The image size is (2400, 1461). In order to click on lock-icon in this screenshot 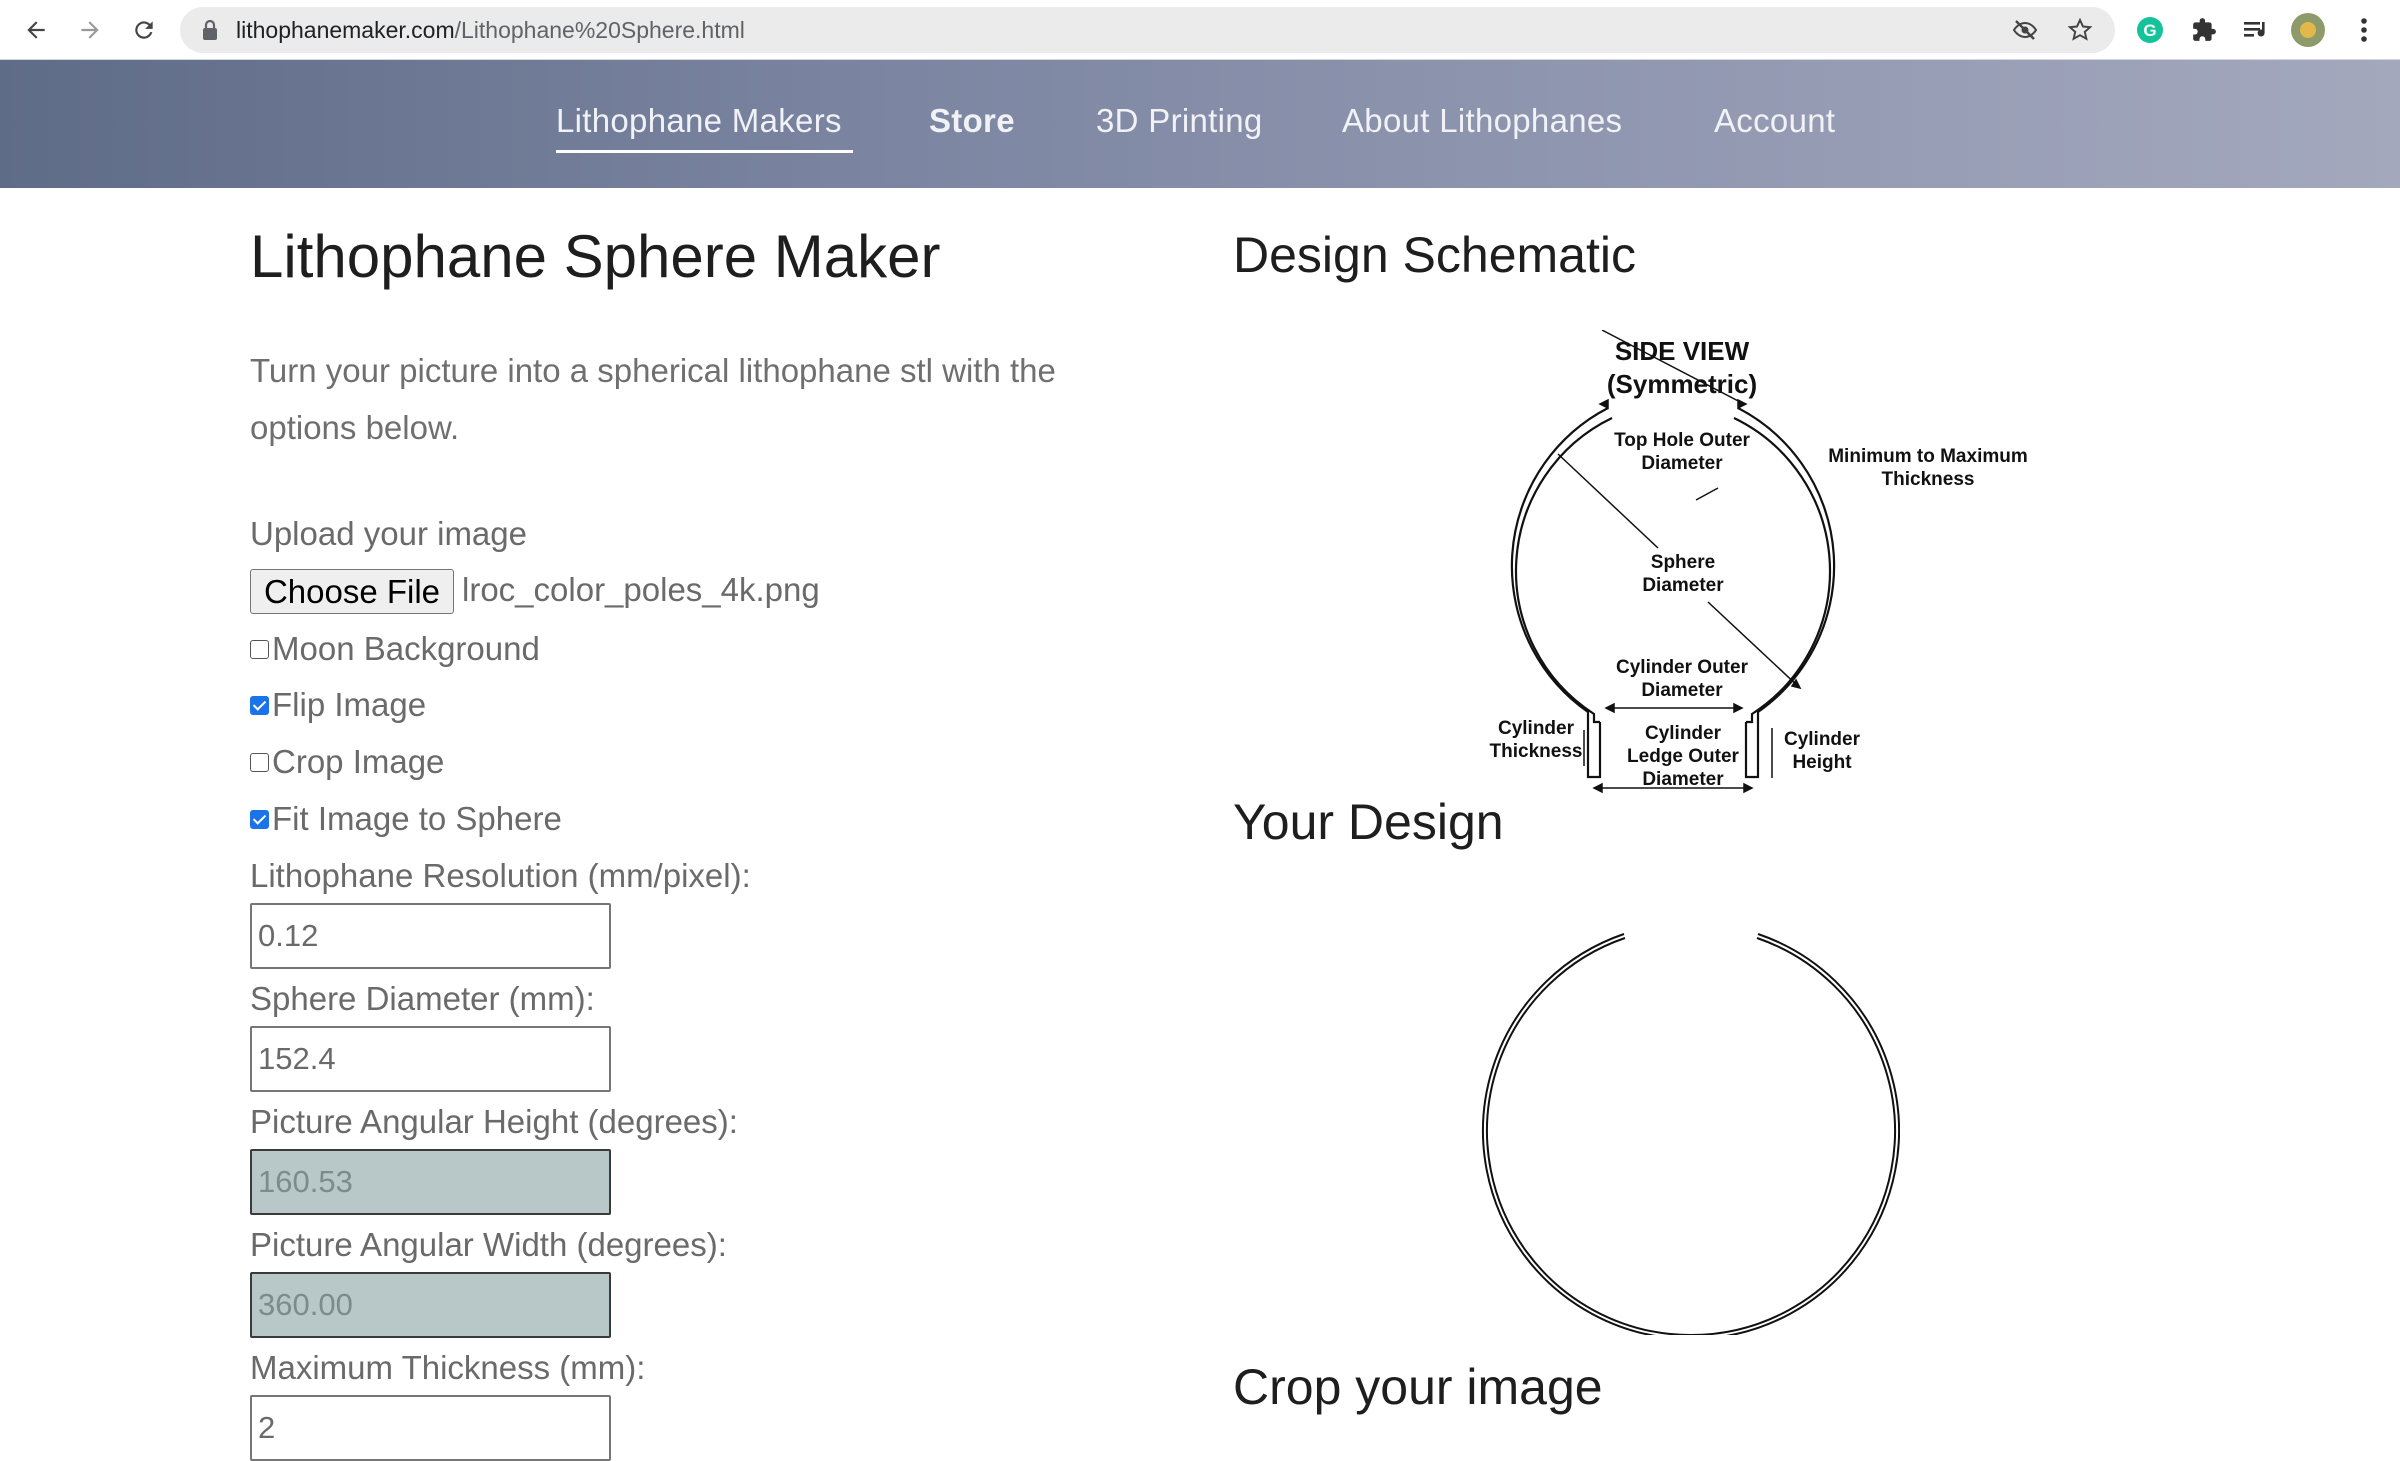, I will do `click(210, 30)`.